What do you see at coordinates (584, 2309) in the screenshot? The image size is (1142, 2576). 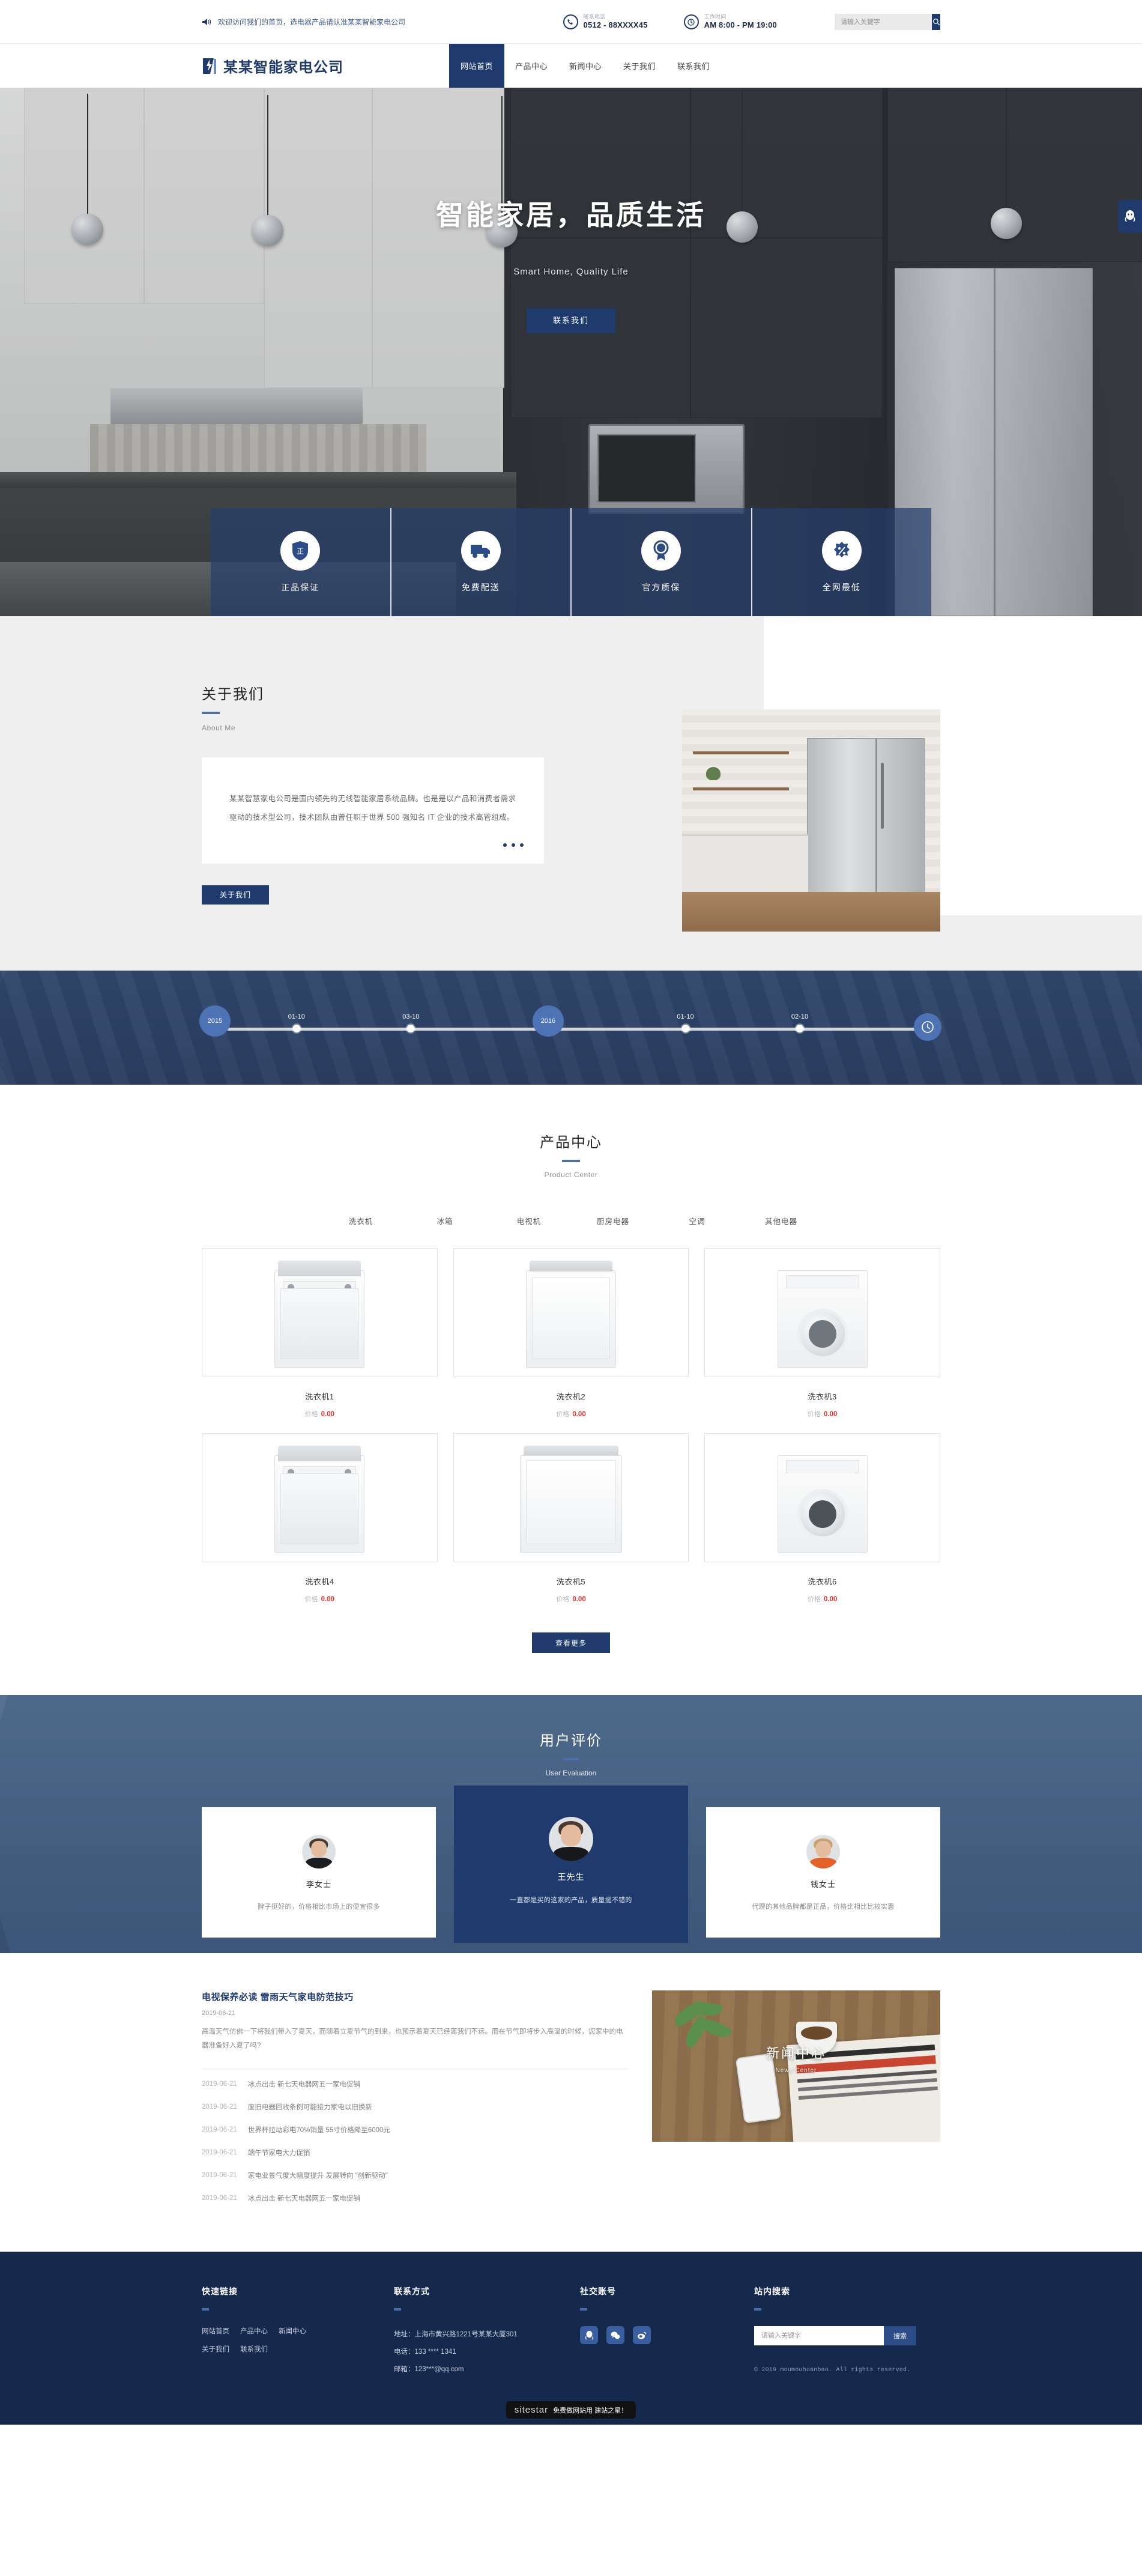 I see `section-divider` at bounding box center [584, 2309].